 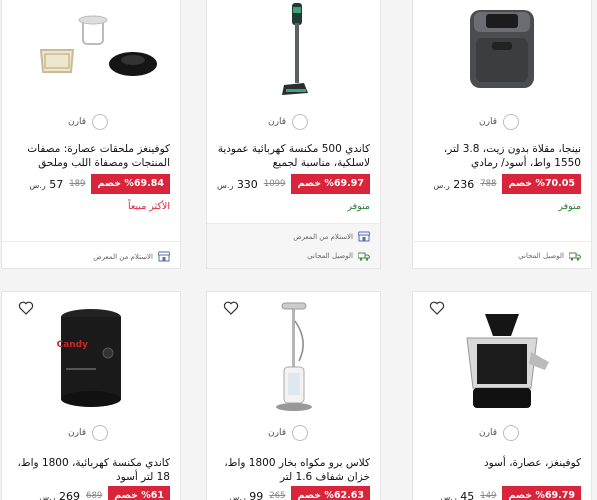 What do you see at coordinates (330, 493) in the screenshot?
I see `discount-badge: %62.63 خصم` at bounding box center [330, 493].